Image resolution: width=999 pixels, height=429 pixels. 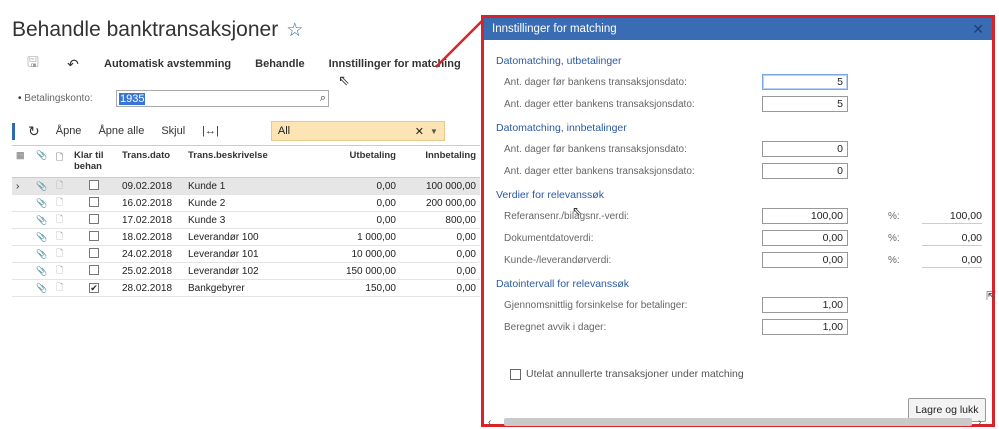 What do you see at coordinates (246, 288) in the screenshot?
I see `table-row: 📎 🗋 ✔ 28.02.2018 Bankgebyrer 150,00 0,00` at bounding box center [246, 288].